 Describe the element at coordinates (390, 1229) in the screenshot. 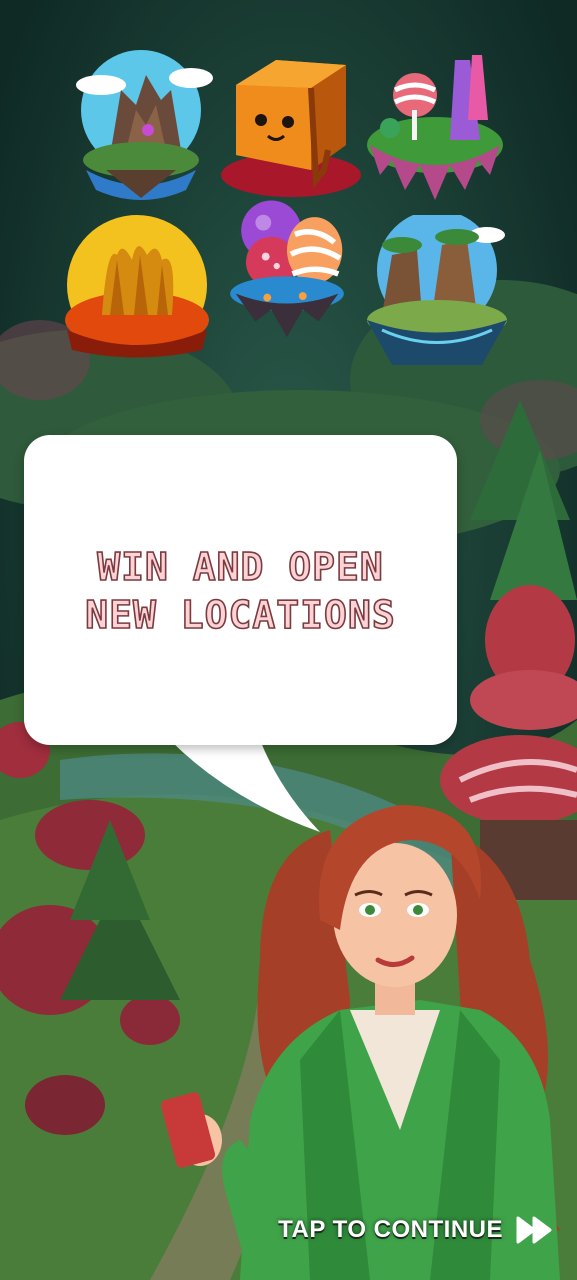

I see `tap-to-continue-label: TAP TO CONTINUE` at that location.